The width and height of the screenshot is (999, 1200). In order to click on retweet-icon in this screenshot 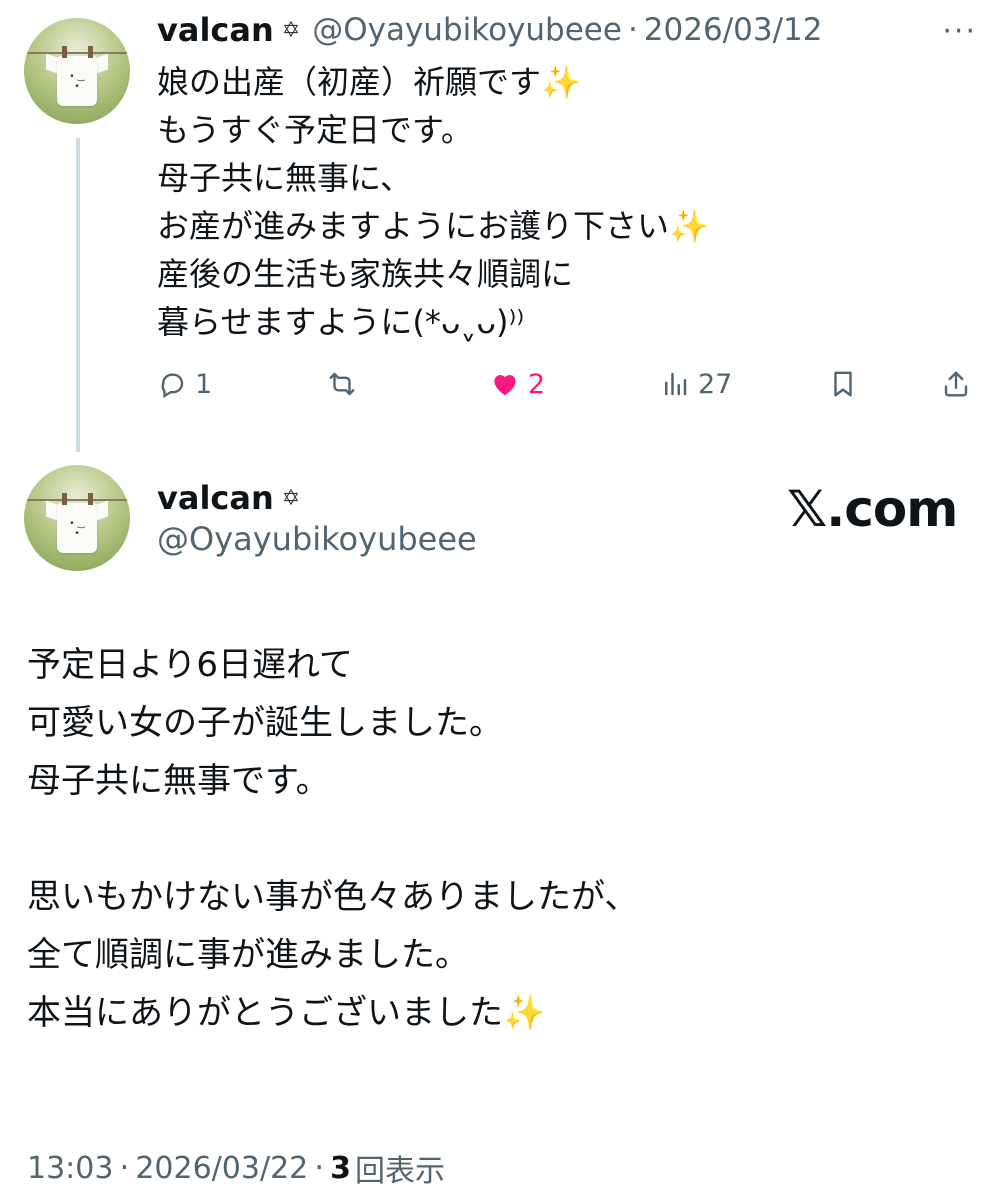, I will do `click(342, 384)`.